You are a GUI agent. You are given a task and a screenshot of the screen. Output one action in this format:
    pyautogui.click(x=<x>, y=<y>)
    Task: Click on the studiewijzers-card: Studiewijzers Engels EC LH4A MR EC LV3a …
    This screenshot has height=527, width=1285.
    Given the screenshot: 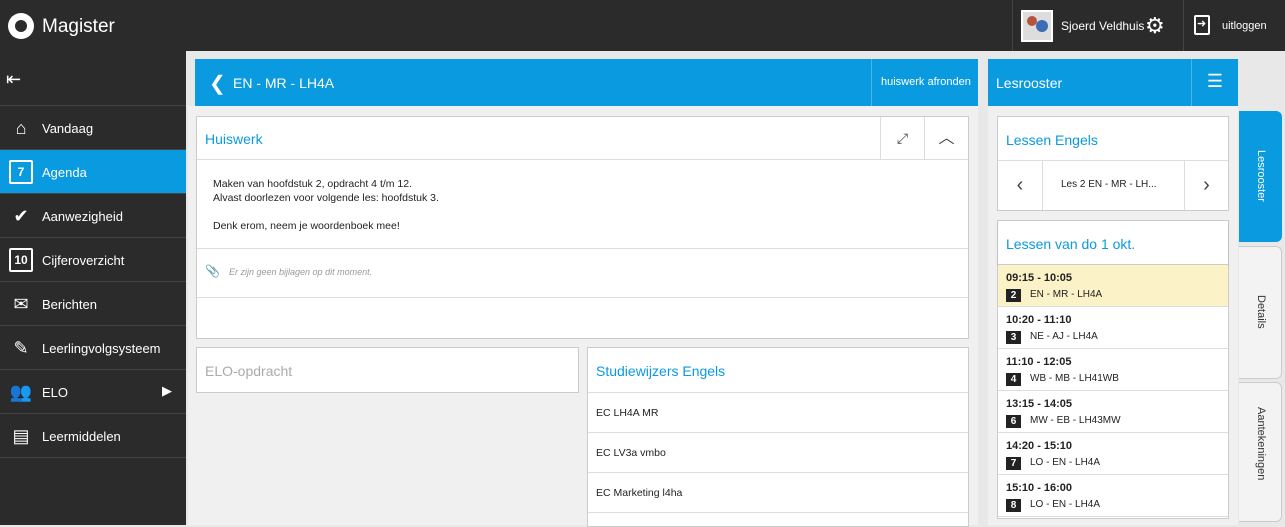 What is the action you would take?
    pyautogui.click(x=778, y=437)
    